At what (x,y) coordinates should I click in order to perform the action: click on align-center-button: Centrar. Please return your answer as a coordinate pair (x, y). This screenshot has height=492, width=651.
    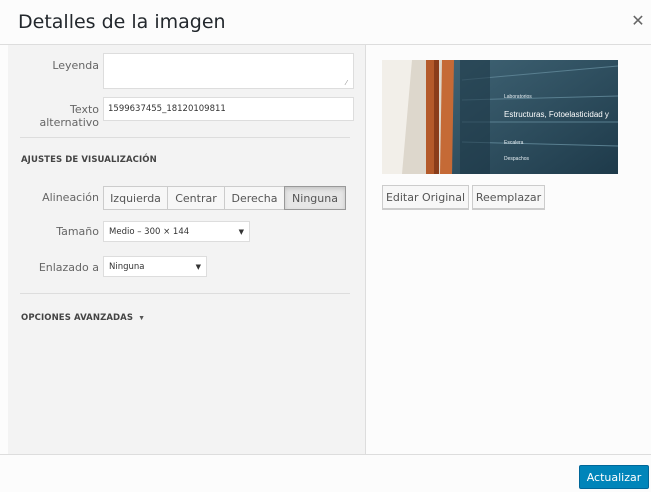
    Looking at the image, I should click on (196, 198).